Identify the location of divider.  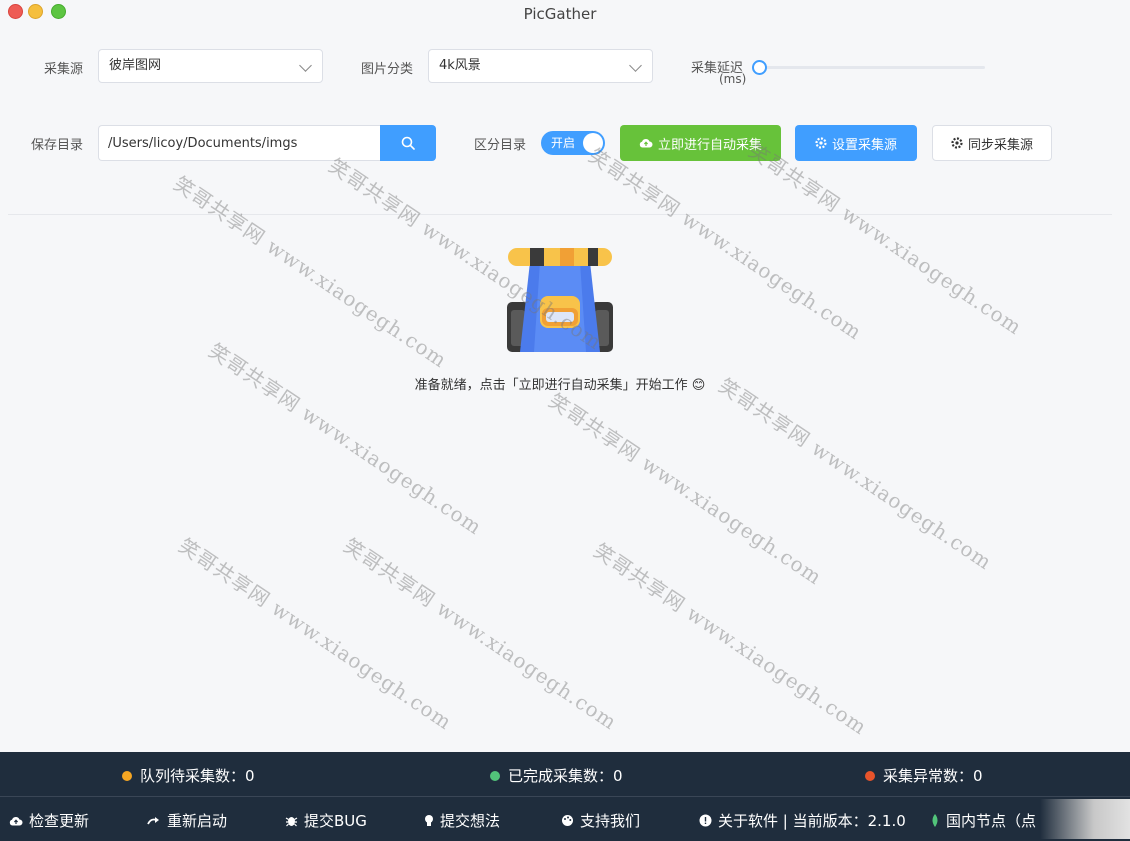
(560, 214).